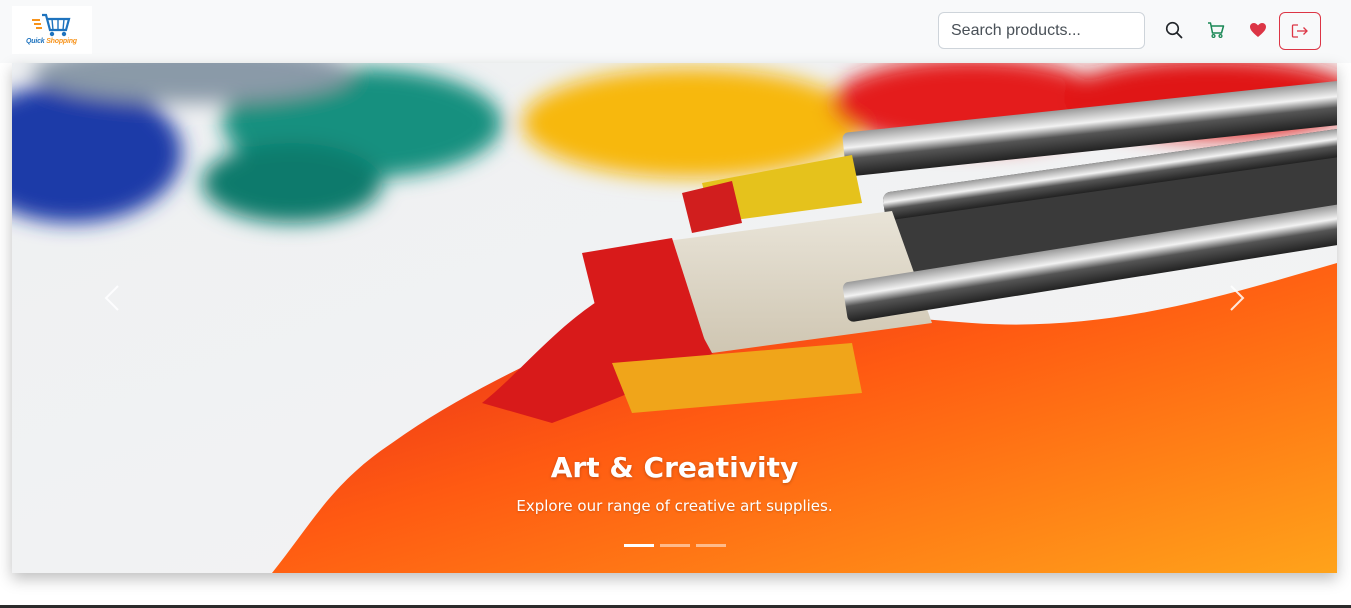 The width and height of the screenshot is (1351, 608). I want to click on carousel-prev-button, so click(112, 298).